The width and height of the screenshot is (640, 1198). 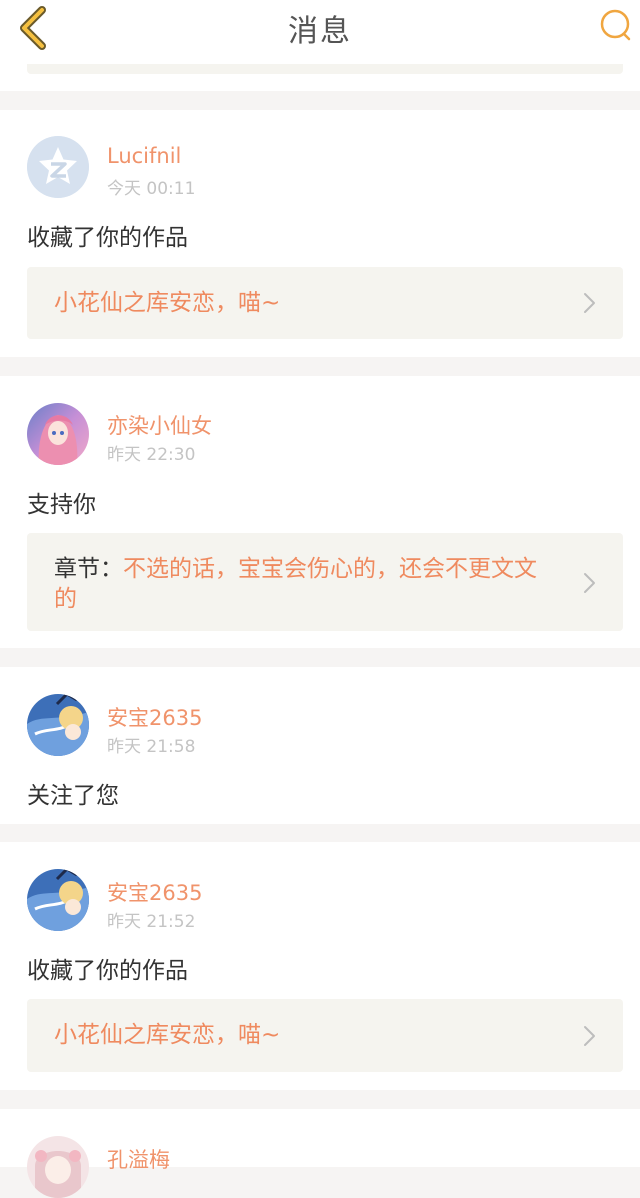 I want to click on user-name: 孔溢梅, so click(x=138, y=1159).